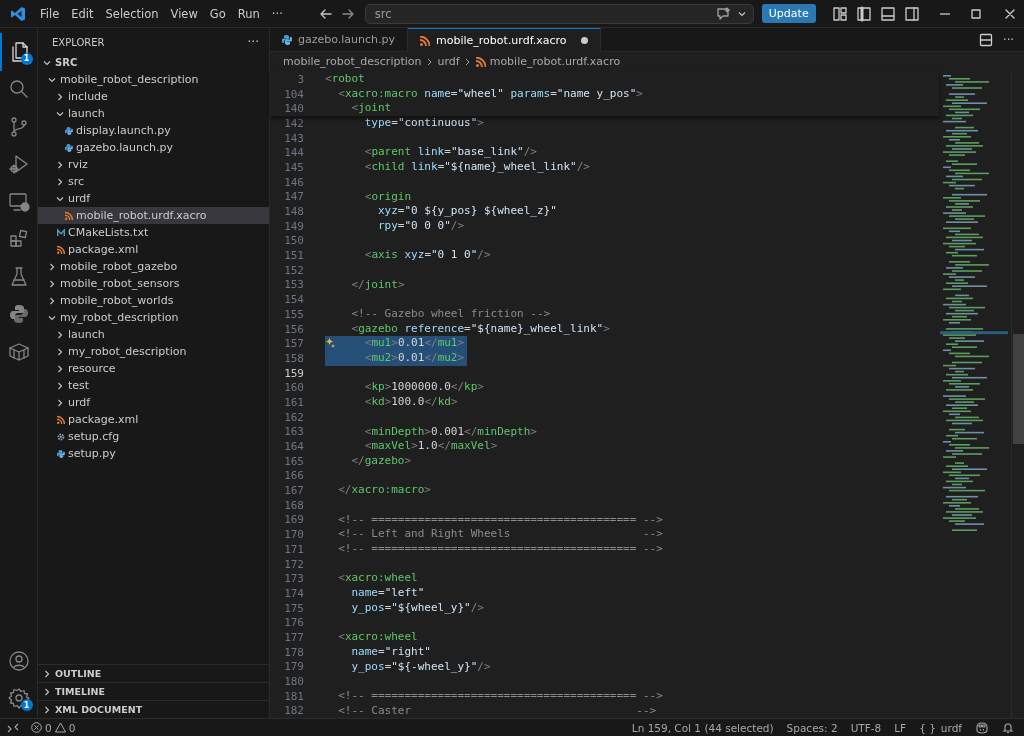 The width and height of the screenshot is (1024, 736). I want to click on tree-item: mobile_robot_gazebo, so click(153, 266).